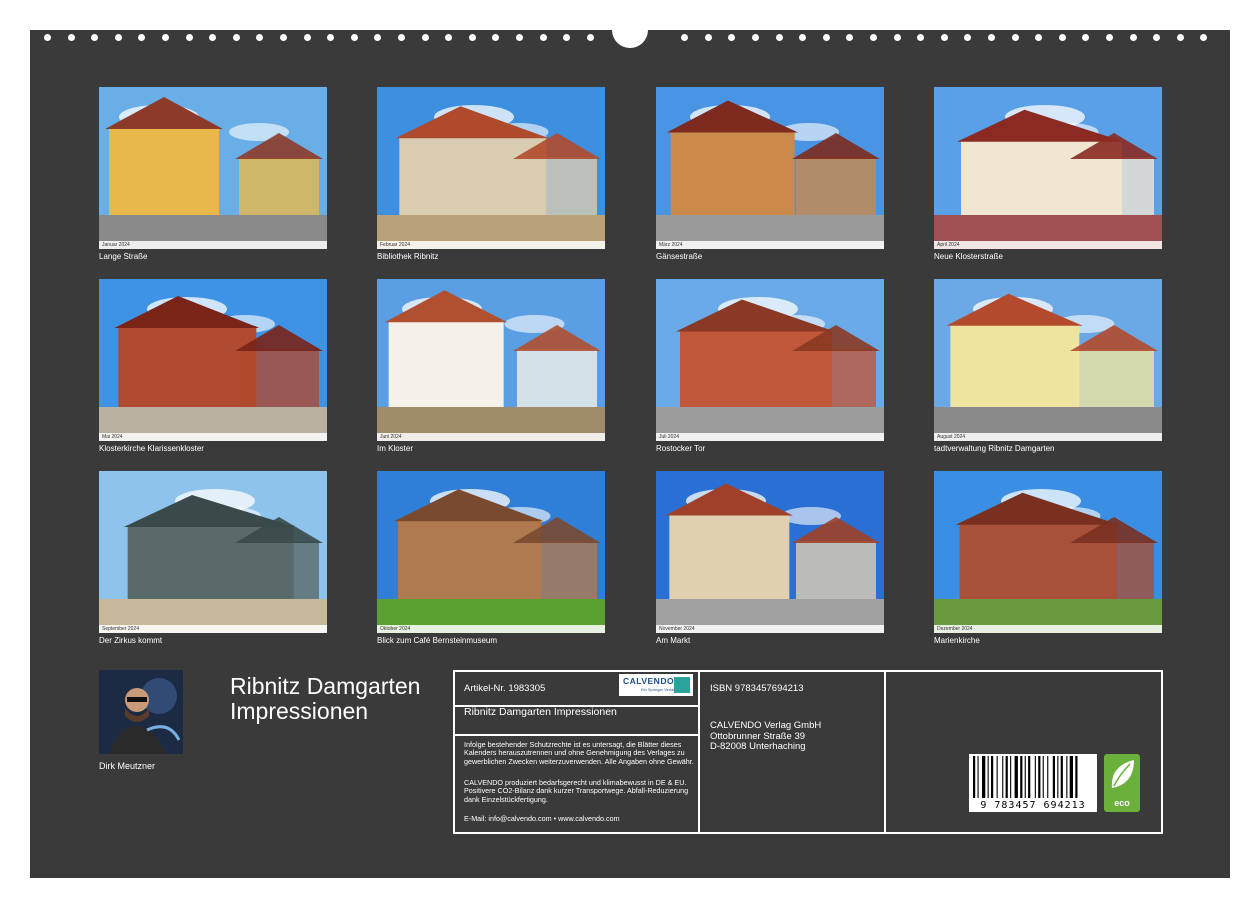  Describe the element at coordinates (1033, 805) in the screenshot. I see `barcode-number: 9 783457 694213` at that location.